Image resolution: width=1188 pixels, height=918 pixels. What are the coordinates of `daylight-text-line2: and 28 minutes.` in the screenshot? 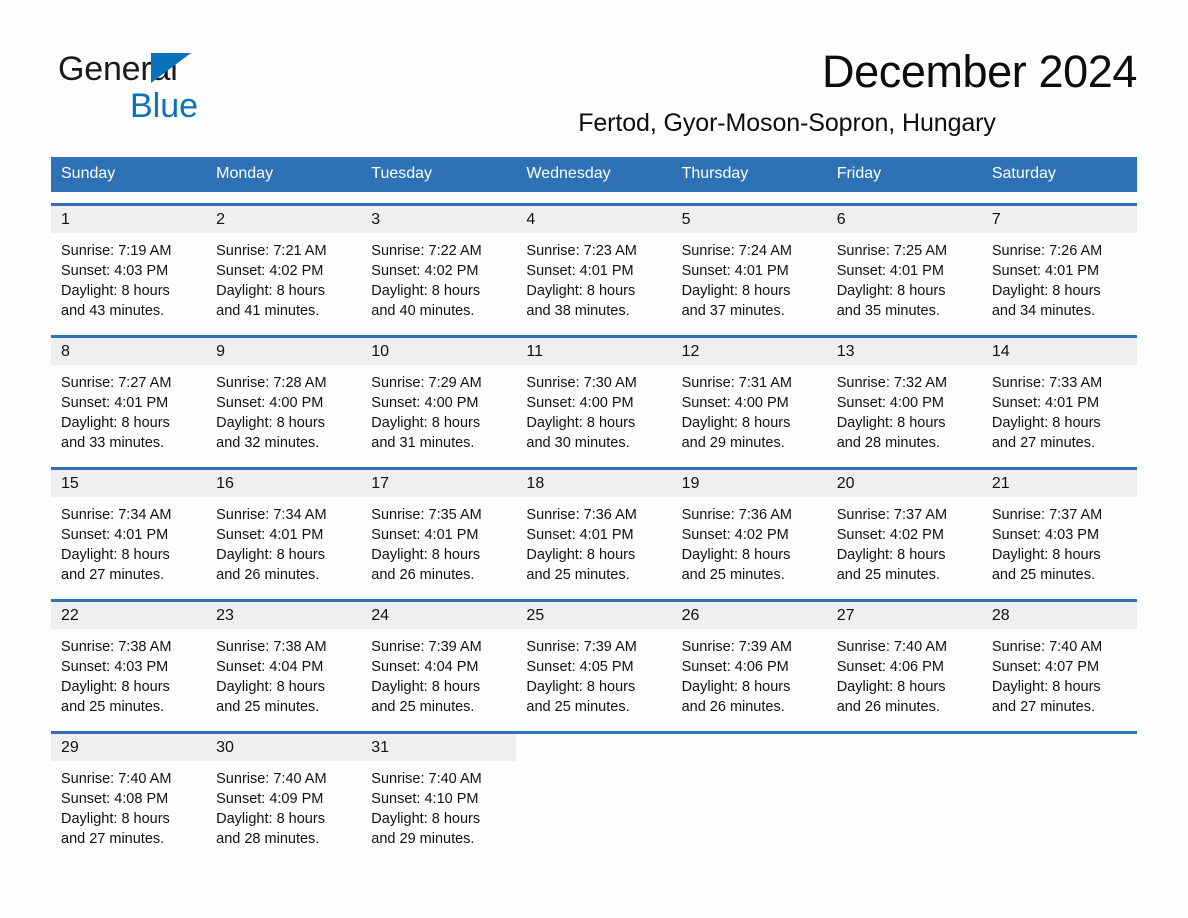 It's located at (268, 839).